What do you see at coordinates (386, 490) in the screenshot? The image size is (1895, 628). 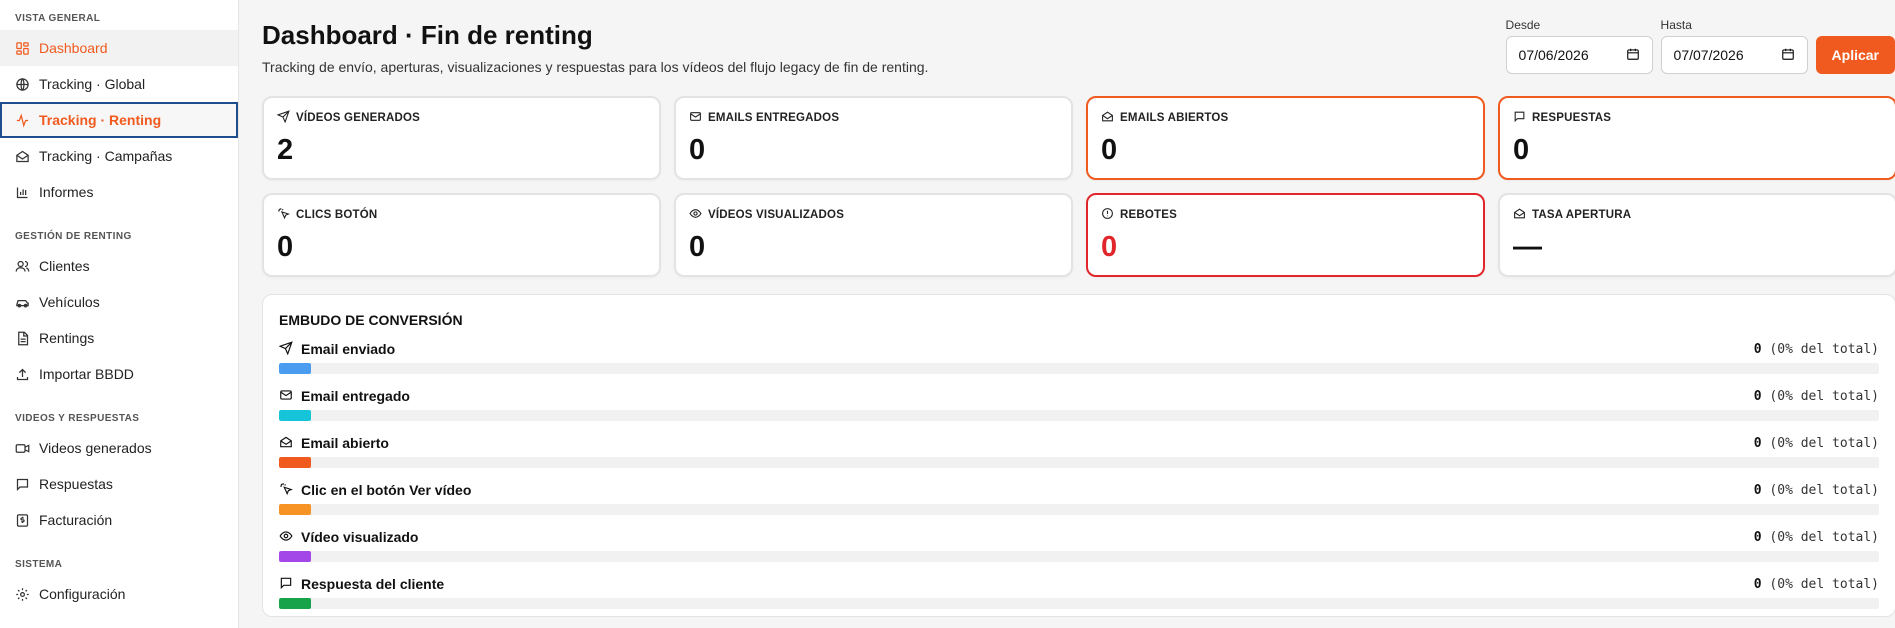 I see `funnel-label: Clic en el botón Ver vídeo` at bounding box center [386, 490].